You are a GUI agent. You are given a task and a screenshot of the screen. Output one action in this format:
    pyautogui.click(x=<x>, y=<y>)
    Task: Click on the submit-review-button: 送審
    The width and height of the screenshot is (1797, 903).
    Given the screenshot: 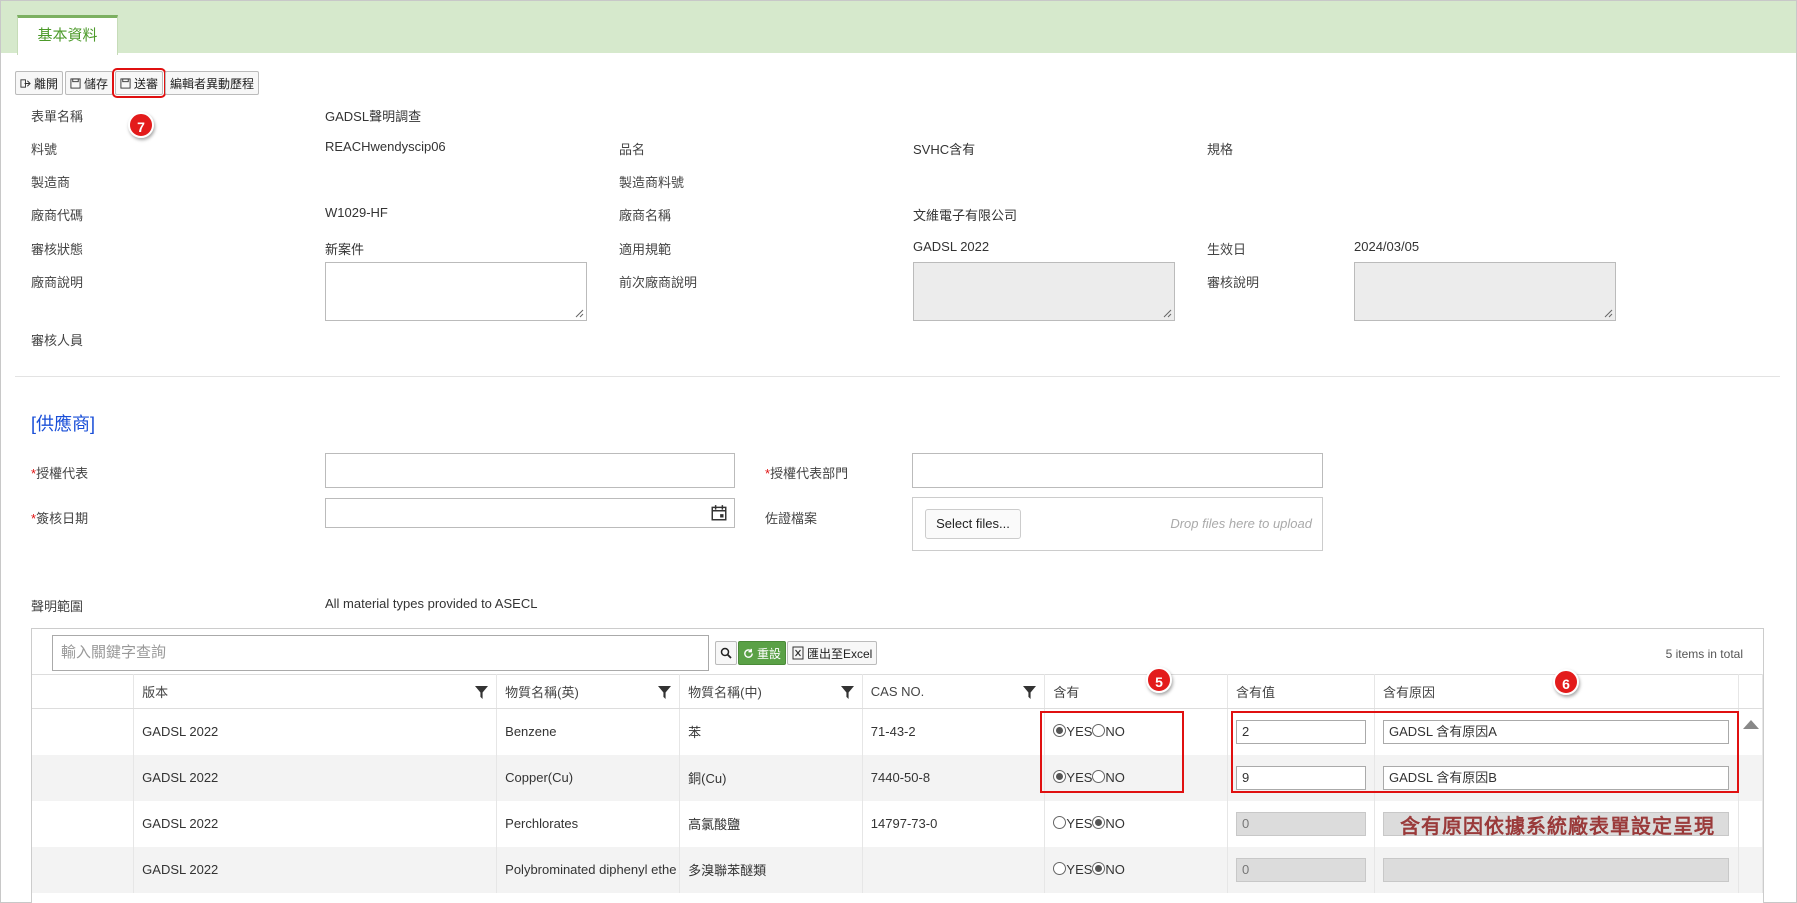 What is the action you would take?
    pyautogui.click(x=139, y=83)
    